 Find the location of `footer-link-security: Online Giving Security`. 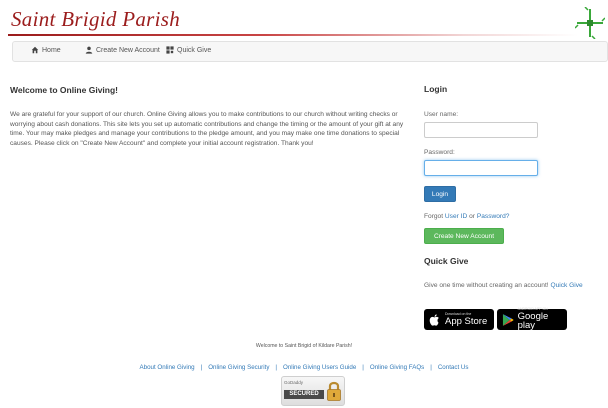

footer-link-security: Online Giving Security is located at coordinates (238, 367).